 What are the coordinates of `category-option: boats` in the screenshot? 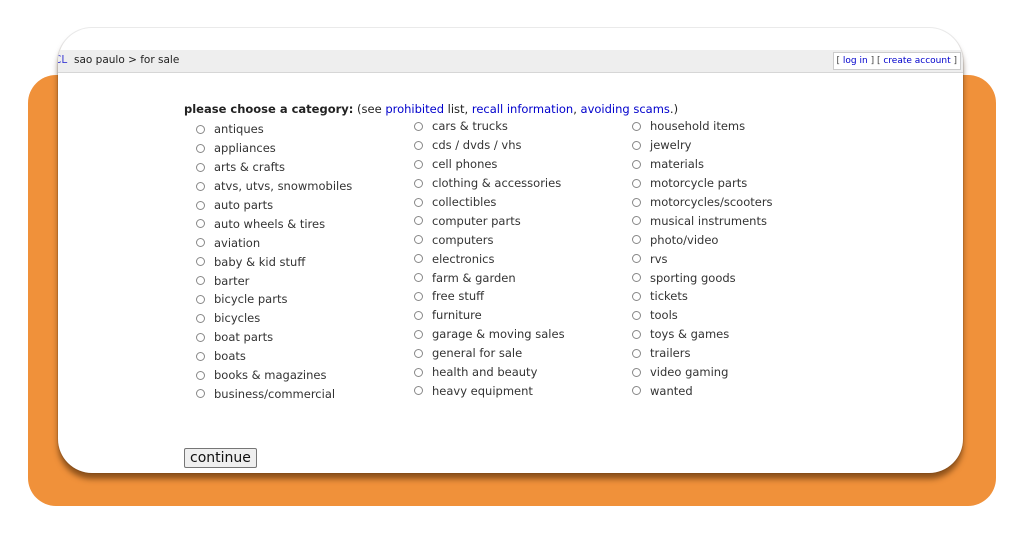 It's located at (274, 356).